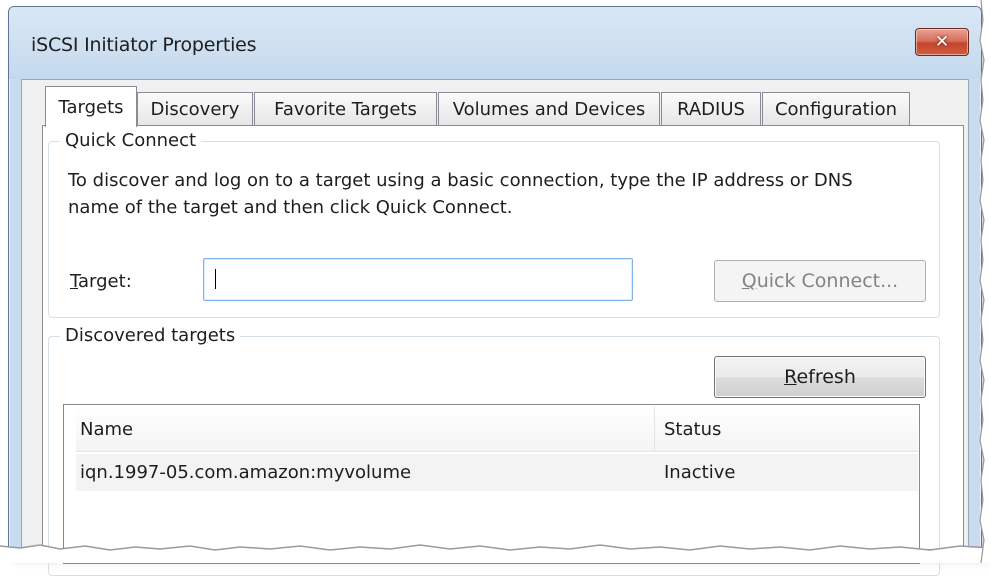  What do you see at coordinates (826, 377) in the screenshot?
I see `refresh-label-text: efresh` at bounding box center [826, 377].